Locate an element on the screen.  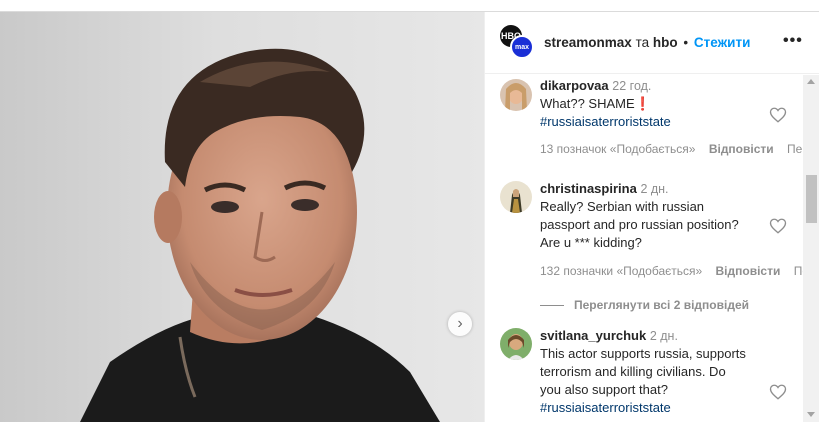
carousel-next-button: › is located at coordinates (460, 324).